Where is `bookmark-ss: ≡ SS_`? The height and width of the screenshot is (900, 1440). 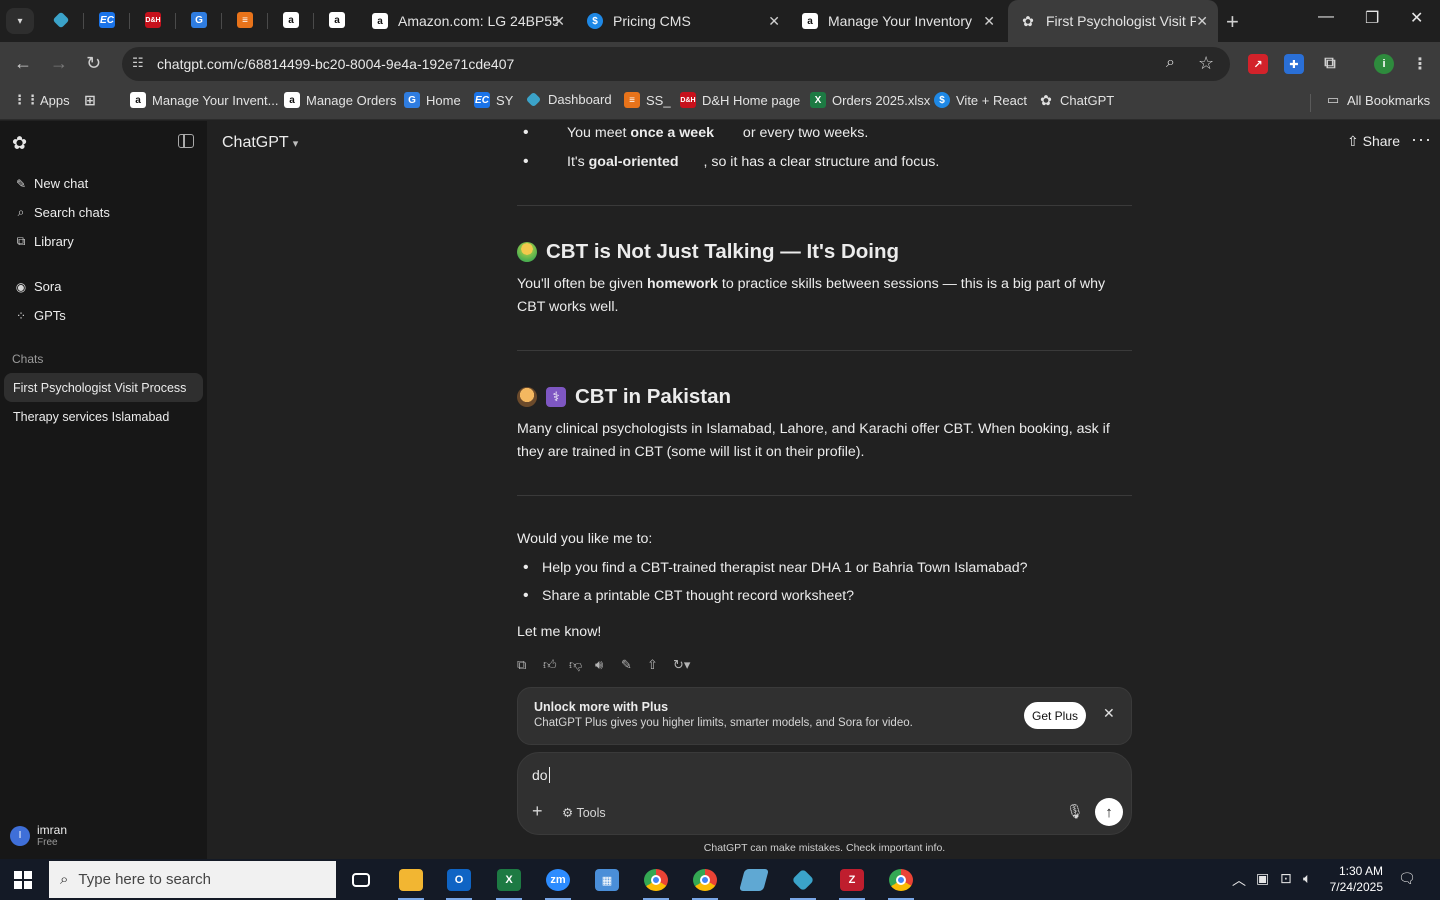 bookmark-ss: ≡ SS_ is located at coordinates (647, 100).